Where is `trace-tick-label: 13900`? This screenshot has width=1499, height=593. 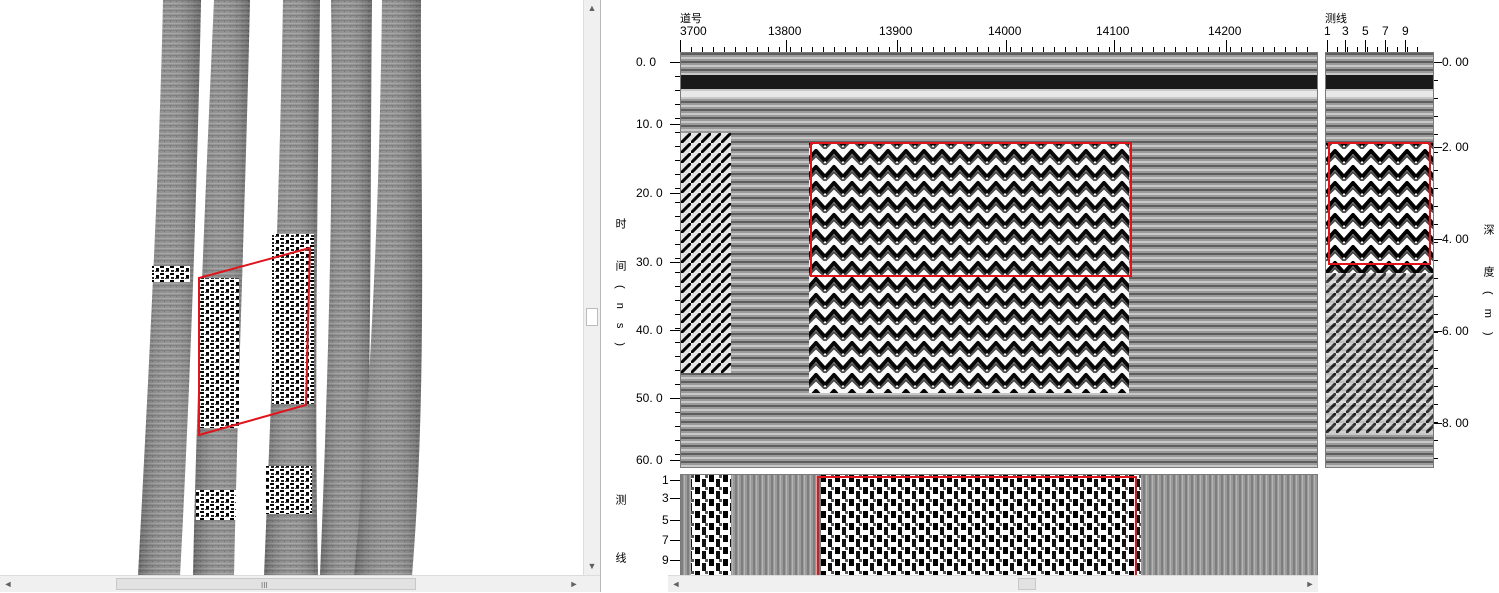
trace-tick-label: 13900 is located at coordinates (896, 31).